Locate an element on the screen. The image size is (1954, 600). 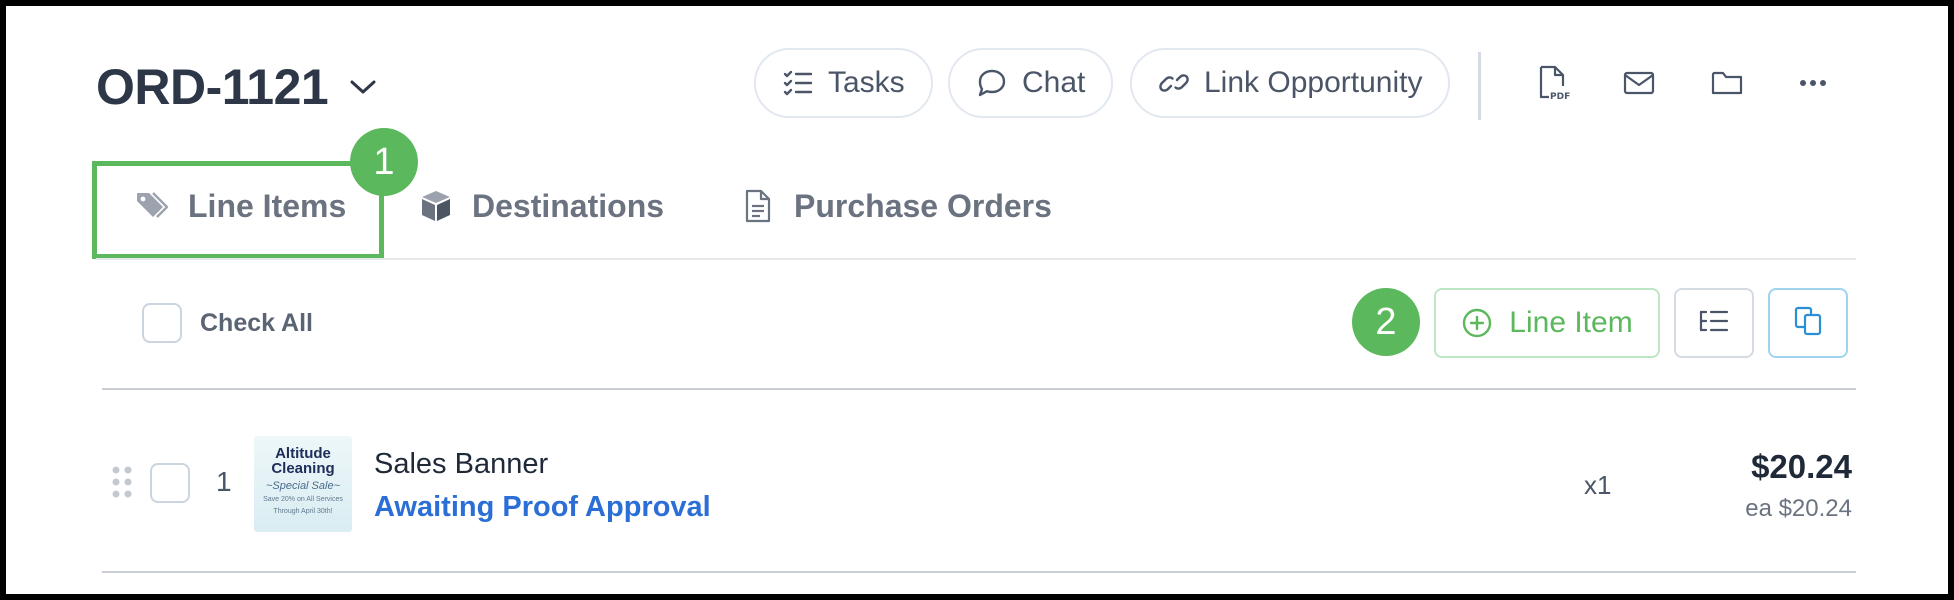
thumbnail-line3: ~Special Sale~ is located at coordinates (303, 486).